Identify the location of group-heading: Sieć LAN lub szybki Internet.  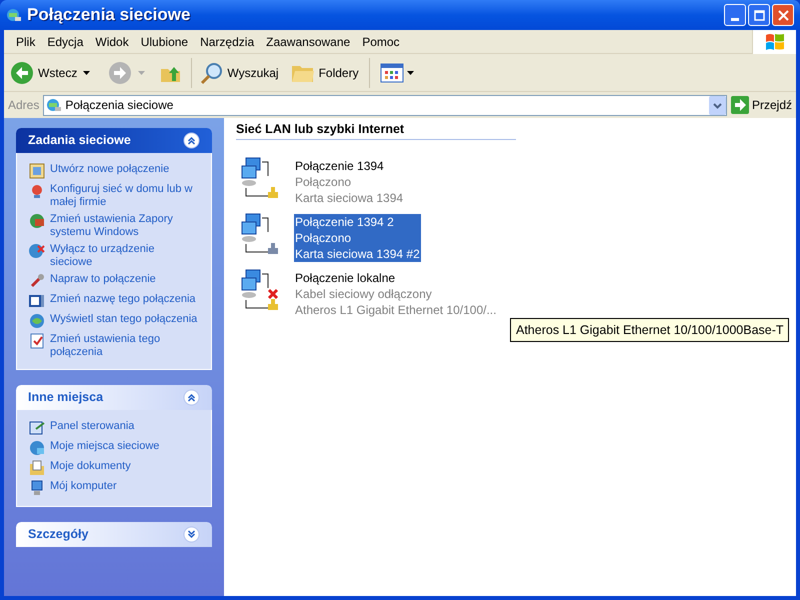
(376, 130).